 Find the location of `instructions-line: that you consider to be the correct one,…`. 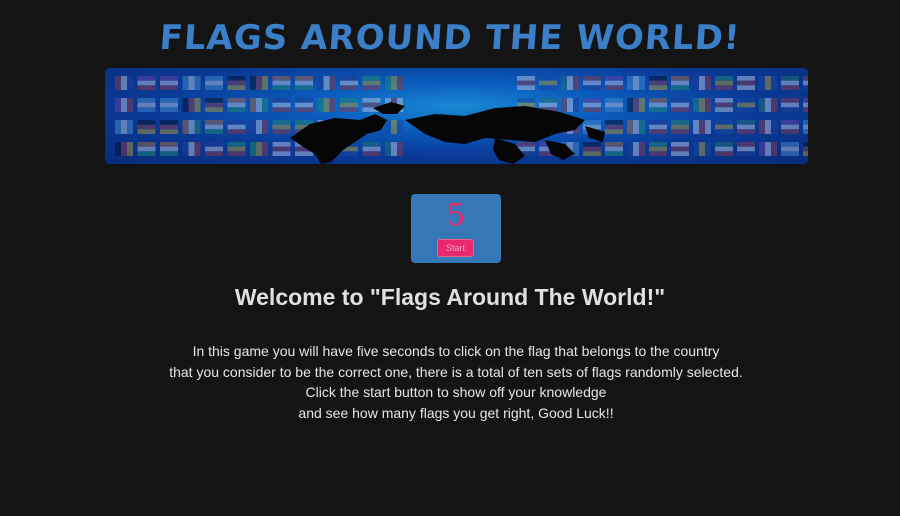

instructions-line: that you consider to be the correct one,… is located at coordinates (456, 371).